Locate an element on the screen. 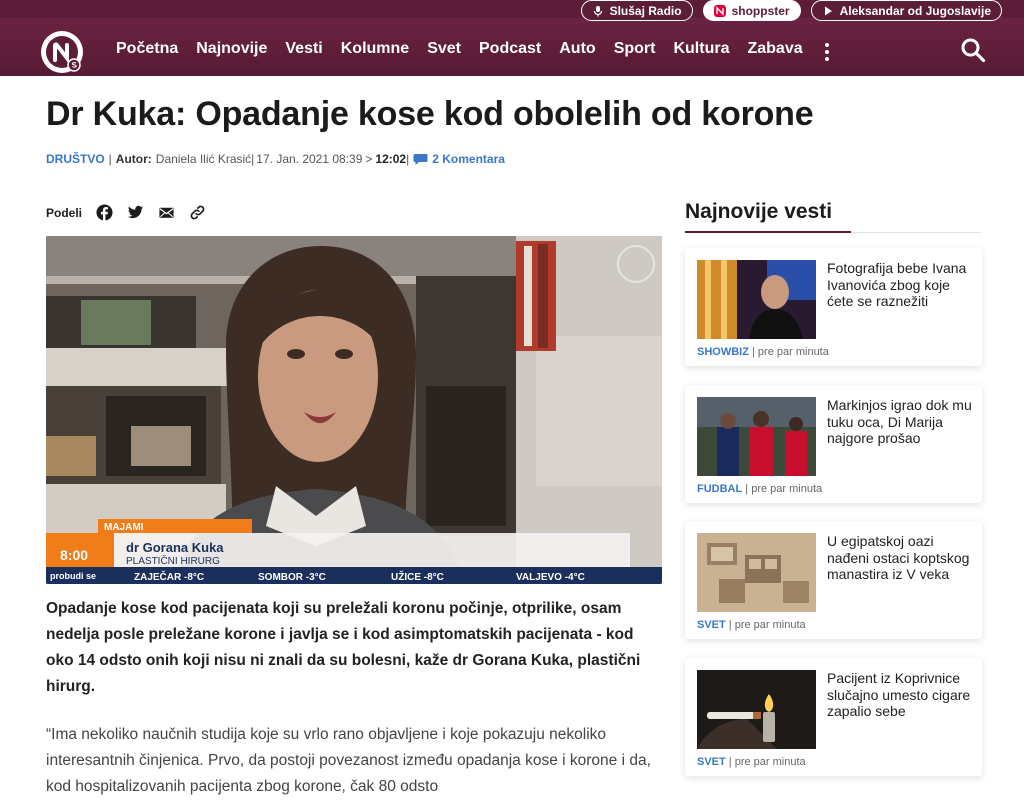 The height and width of the screenshot is (805, 1024). news-section: FUDBAL is located at coordinates (719, 489).